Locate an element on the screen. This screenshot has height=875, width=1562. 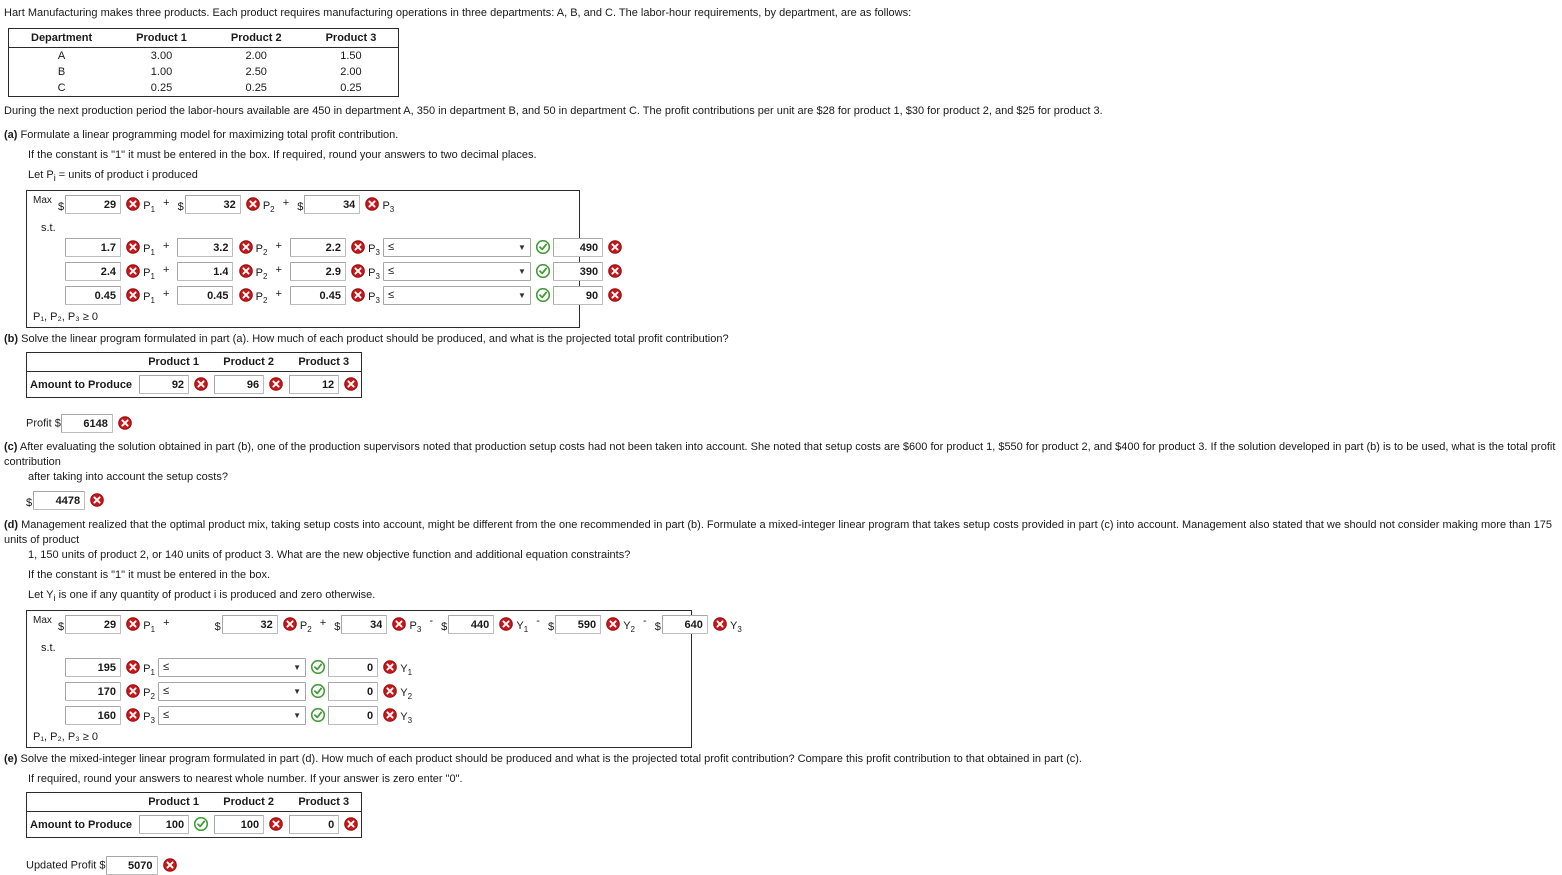
part-c-marker: (c) is located at coordinates (11, 447).